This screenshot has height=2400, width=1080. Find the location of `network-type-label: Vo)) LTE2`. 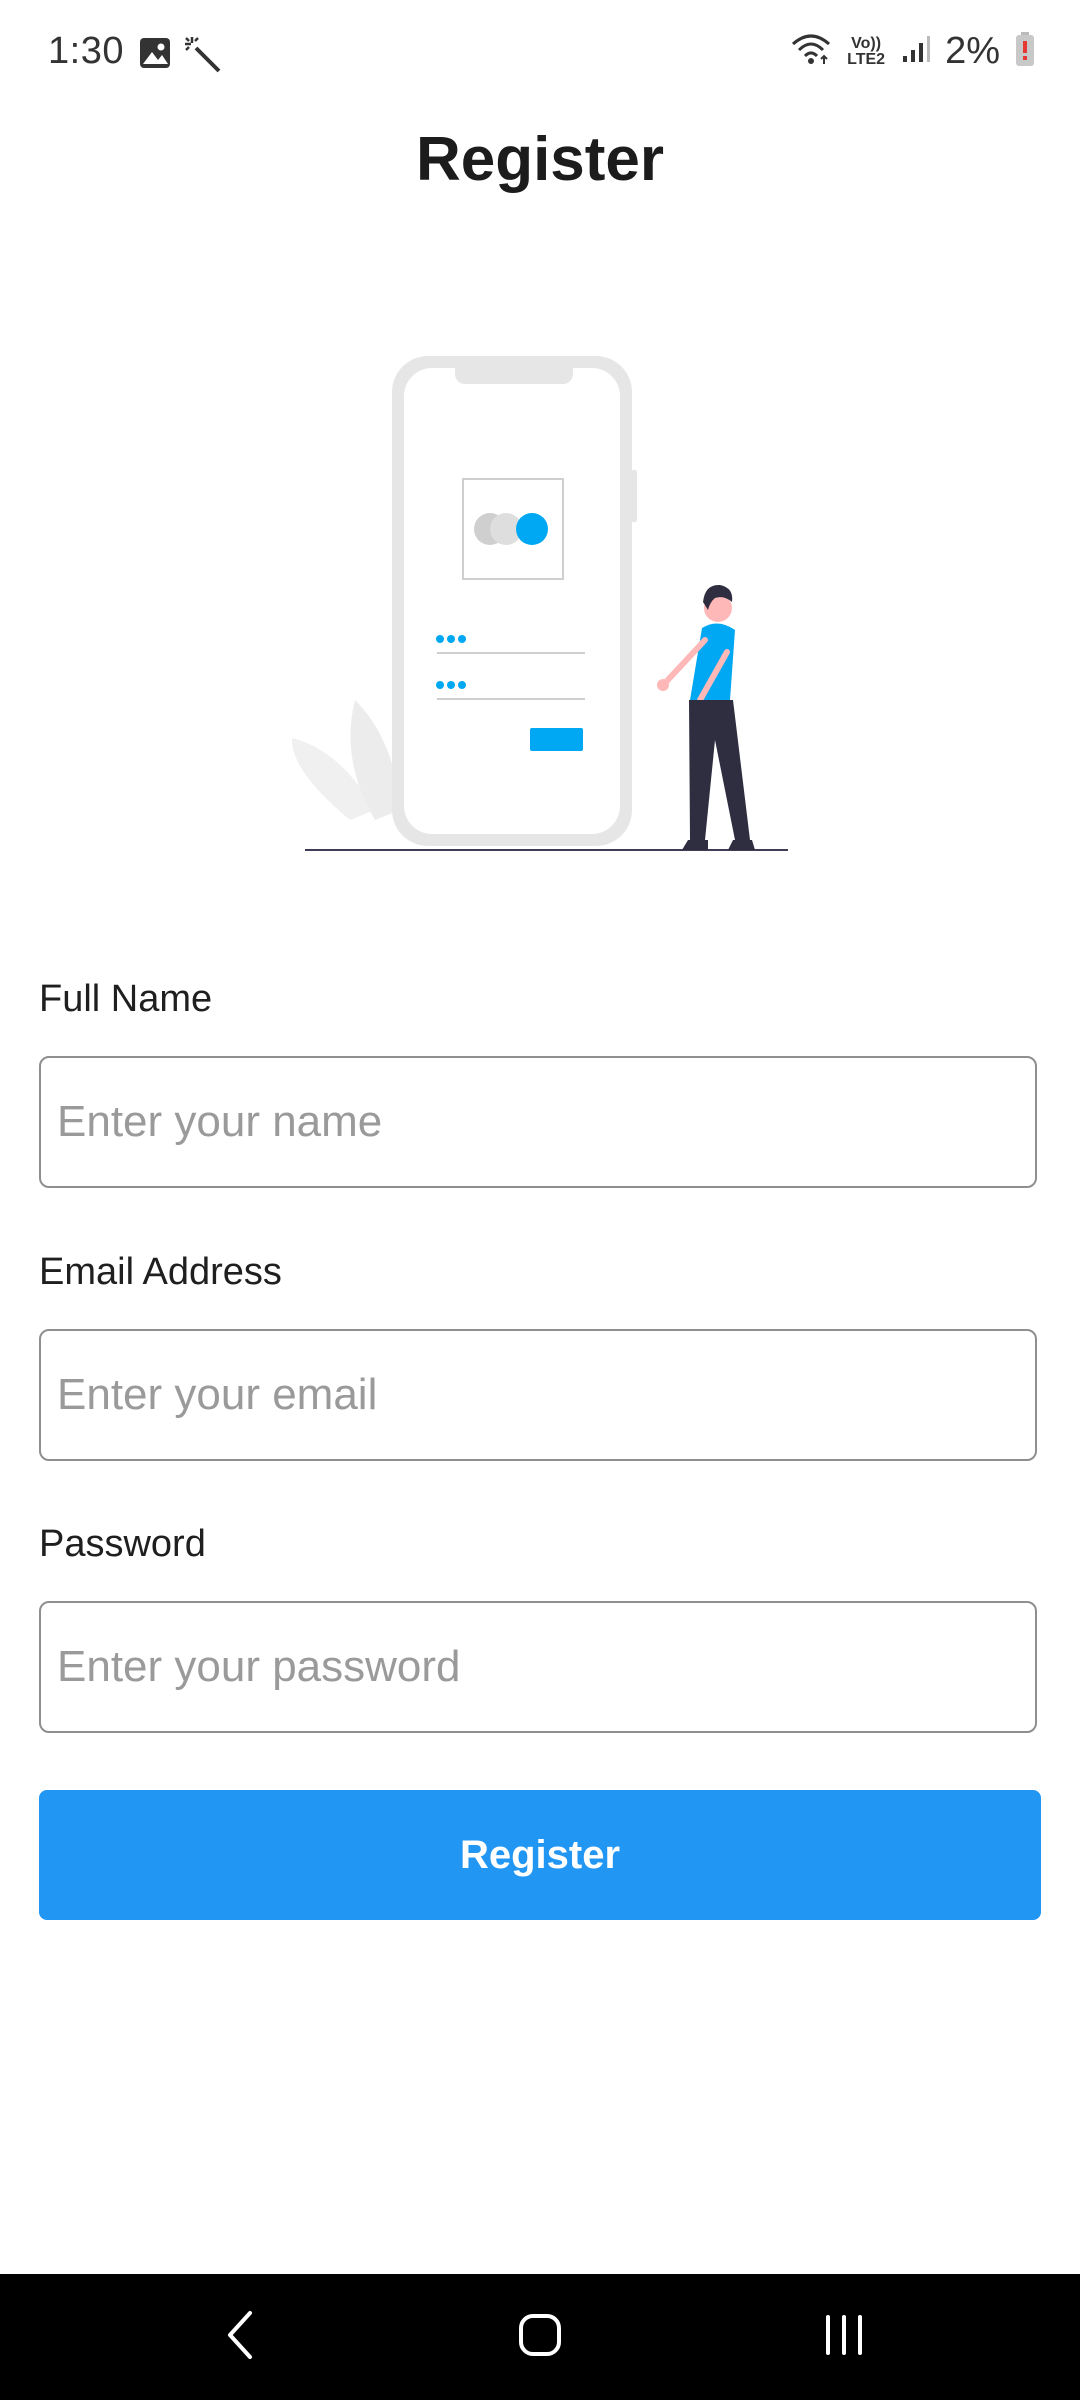

network-type-label: Vo)) LTE2 is located at coordinates (866, 51).